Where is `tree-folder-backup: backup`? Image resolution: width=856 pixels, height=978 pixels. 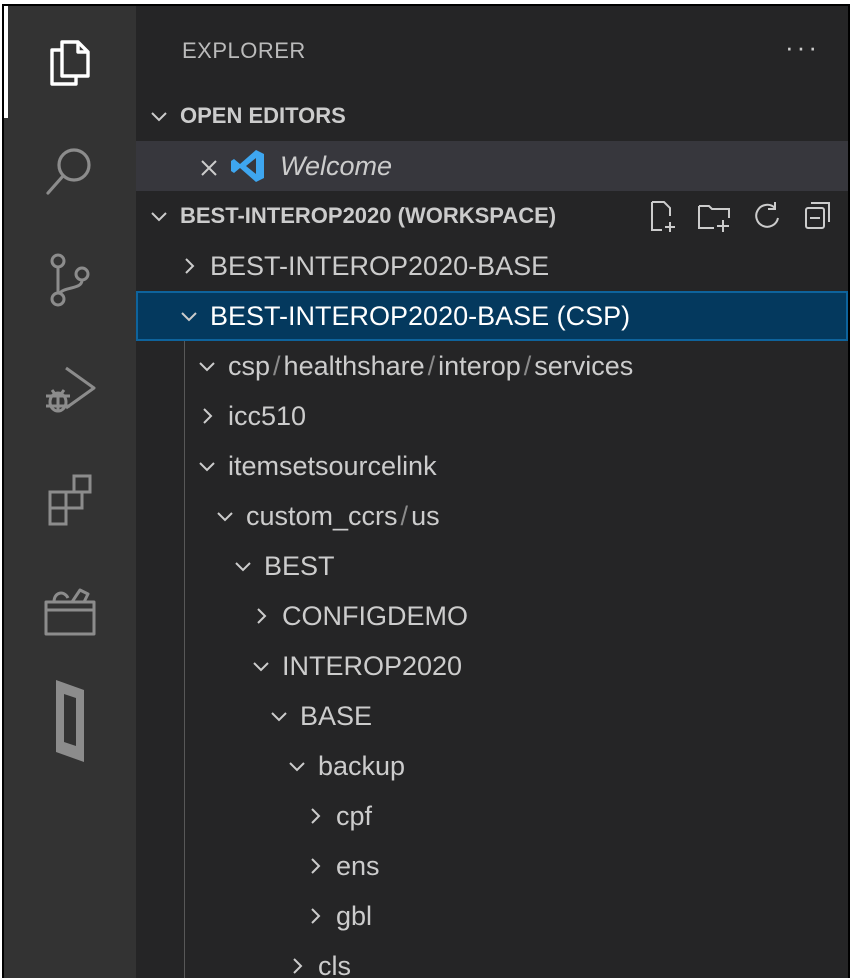
tree-folder-backup: backup is located at coordinates (492, 766).